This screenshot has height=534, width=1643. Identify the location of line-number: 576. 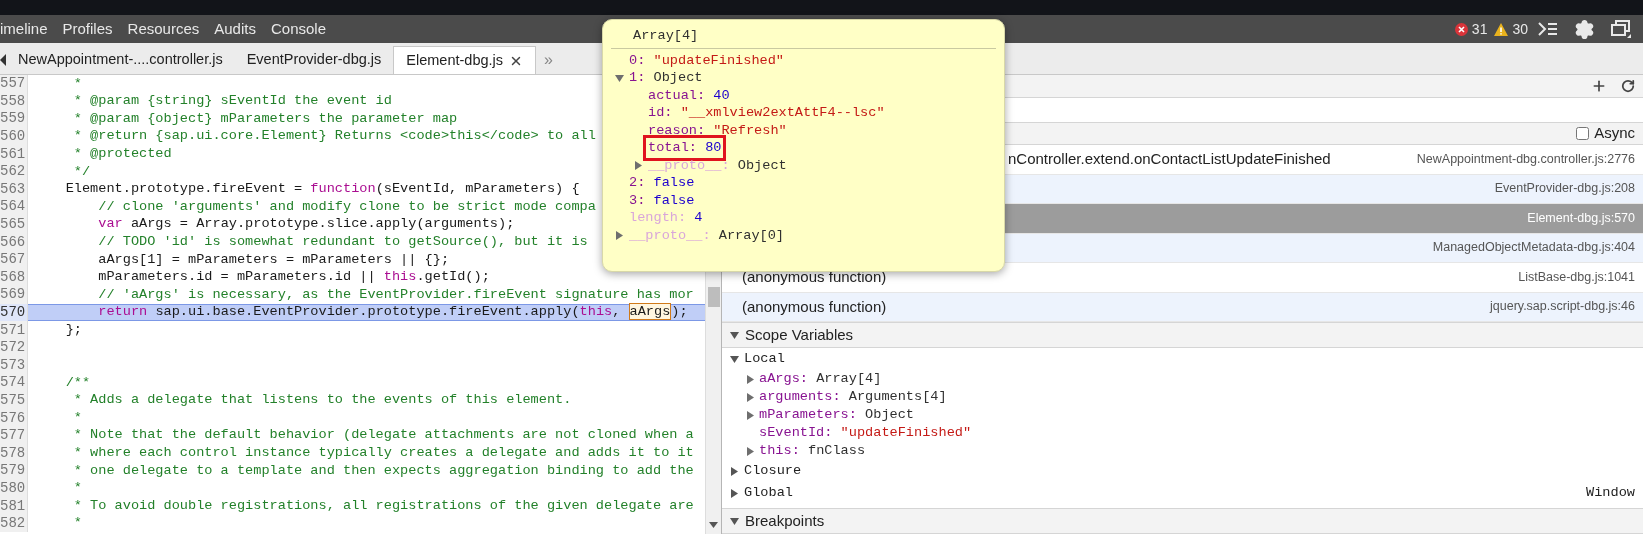
(14, 418).